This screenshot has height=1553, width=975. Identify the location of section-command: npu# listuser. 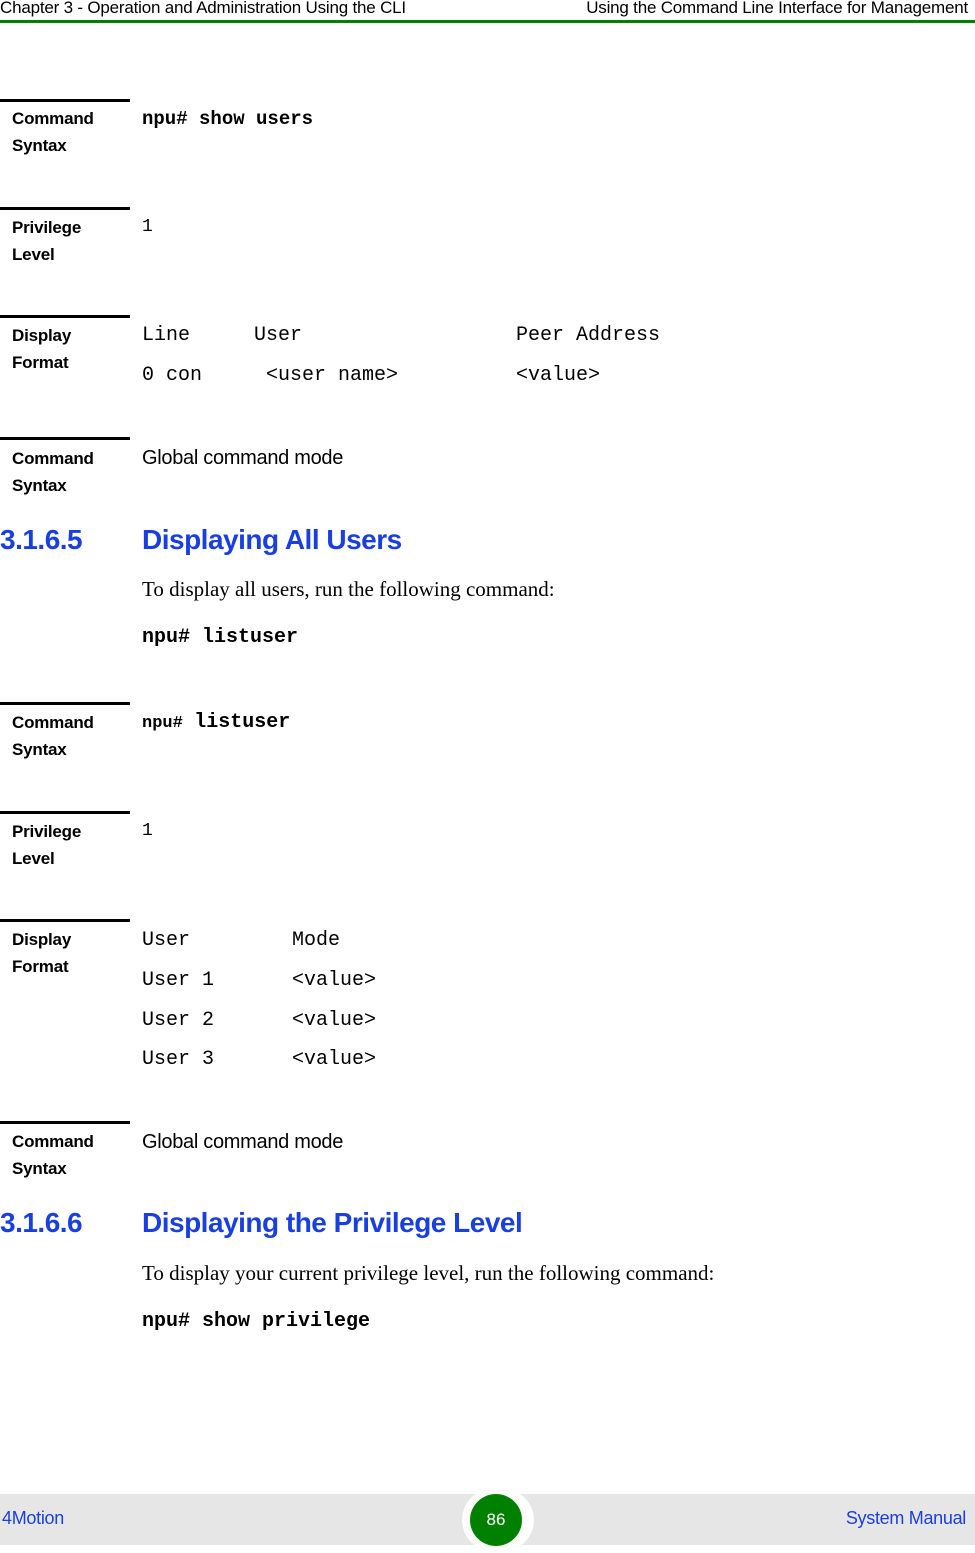
(220, 637).